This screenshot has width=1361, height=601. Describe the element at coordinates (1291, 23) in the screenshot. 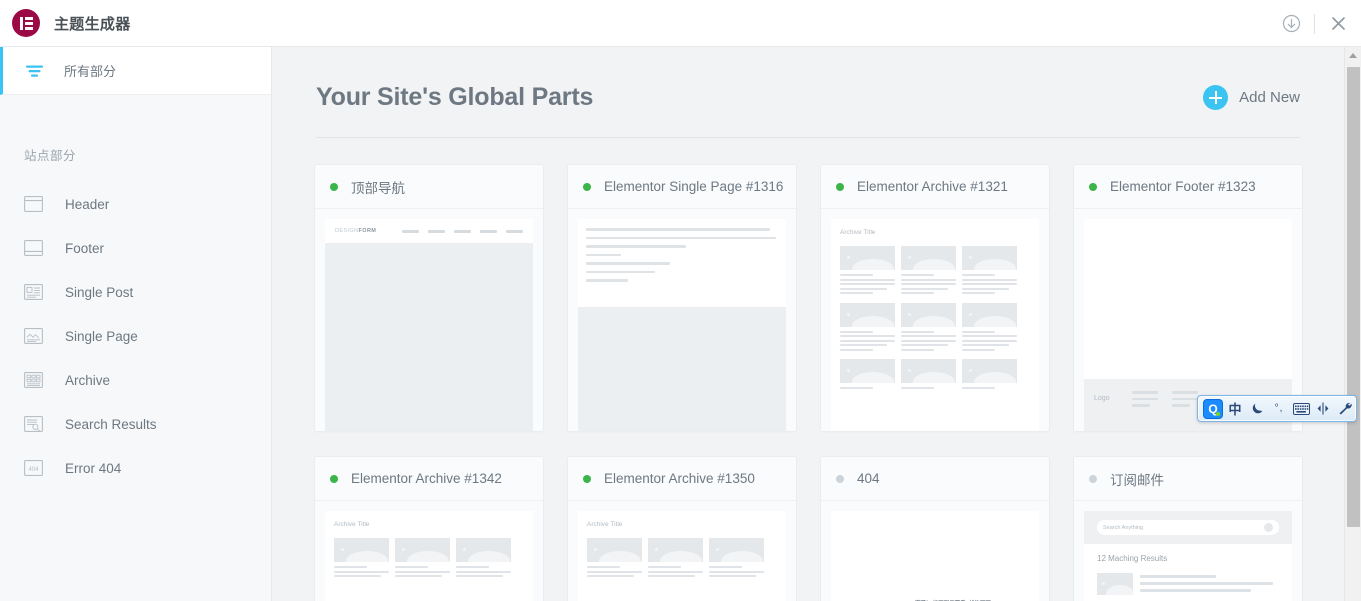

I see `download-circle-icon` at that location.